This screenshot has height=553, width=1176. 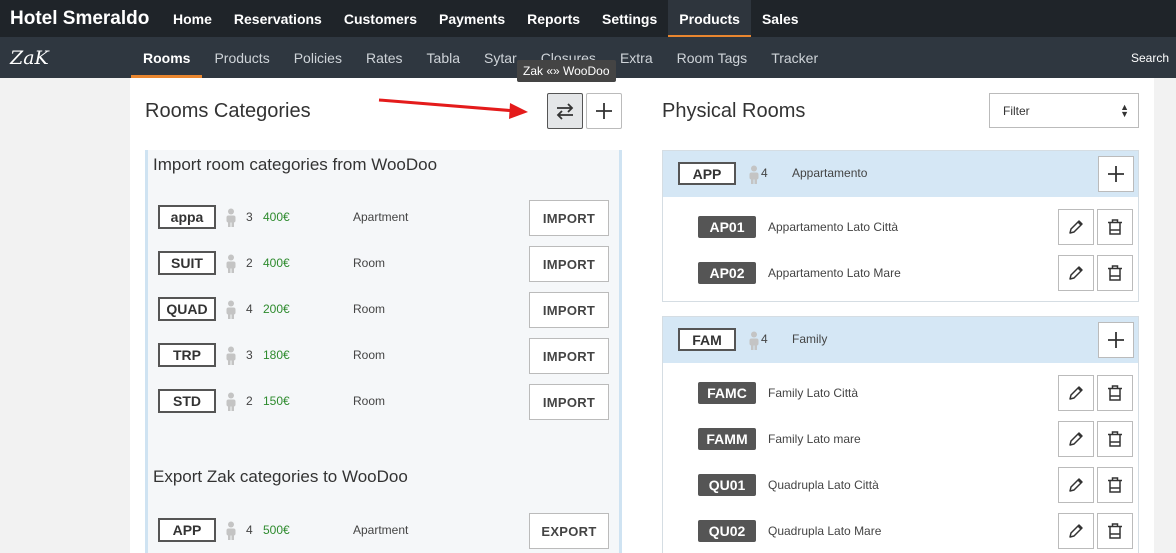 What do you see at coordinates (823, 485) in the screenshot?
I see `room-name: Quadrupla Lato Città` at bounding box center [823, 485].